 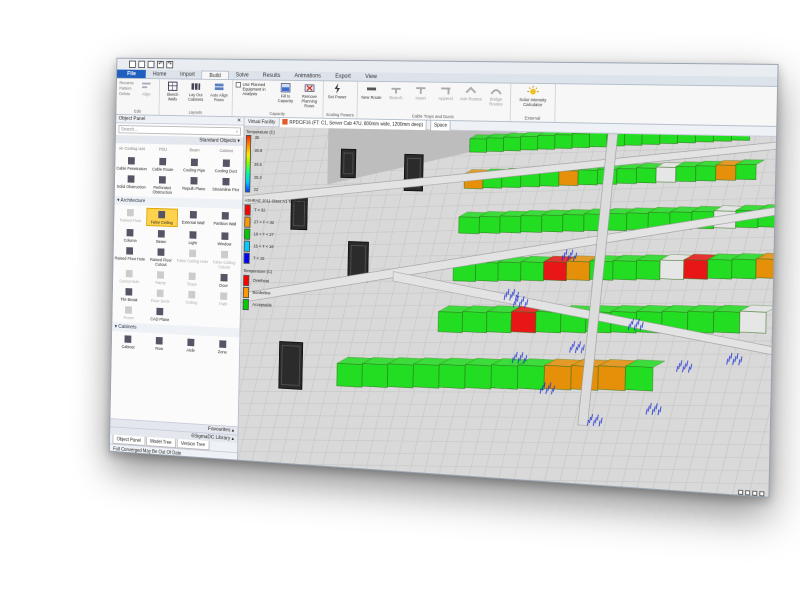 I want to click on cutout-hole-item: Cutout Hole, so click(x=129, y=277).